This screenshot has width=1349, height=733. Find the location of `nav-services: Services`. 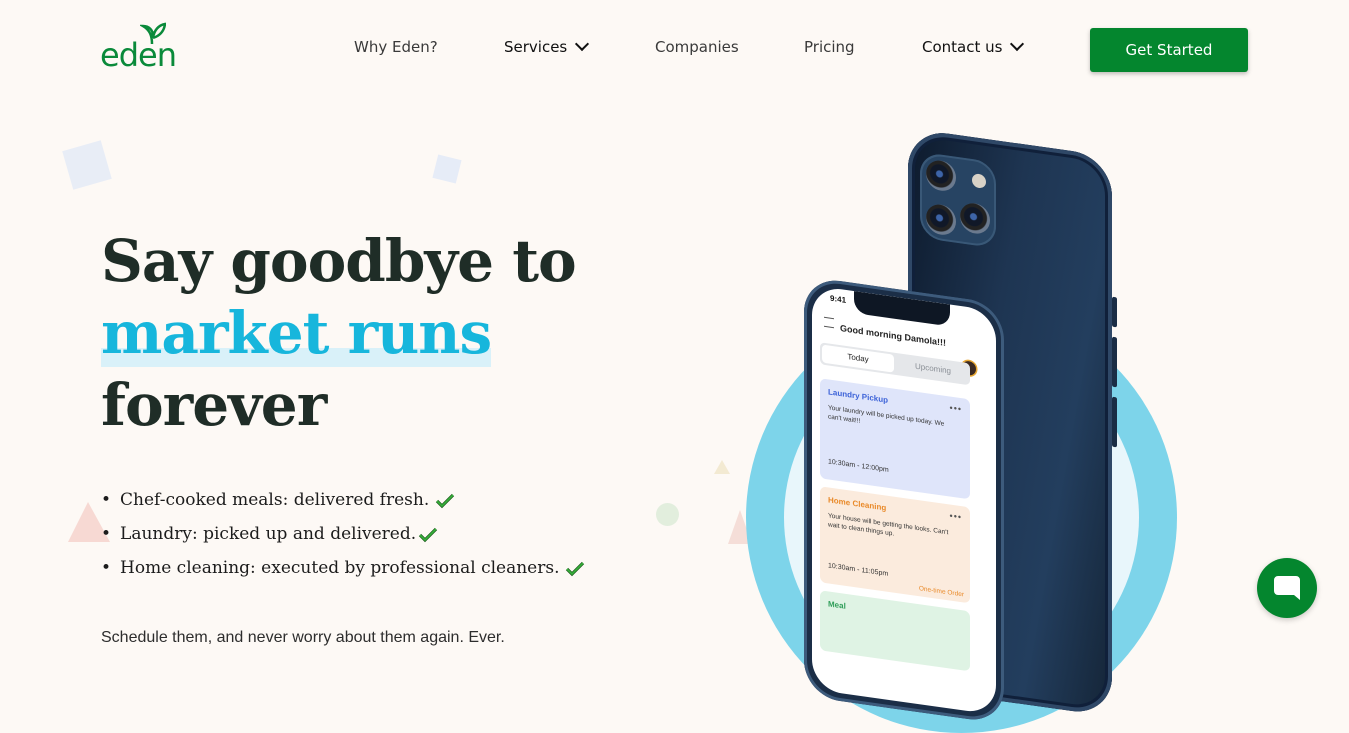

nav-services: Services is located at coordinates (547, 46).